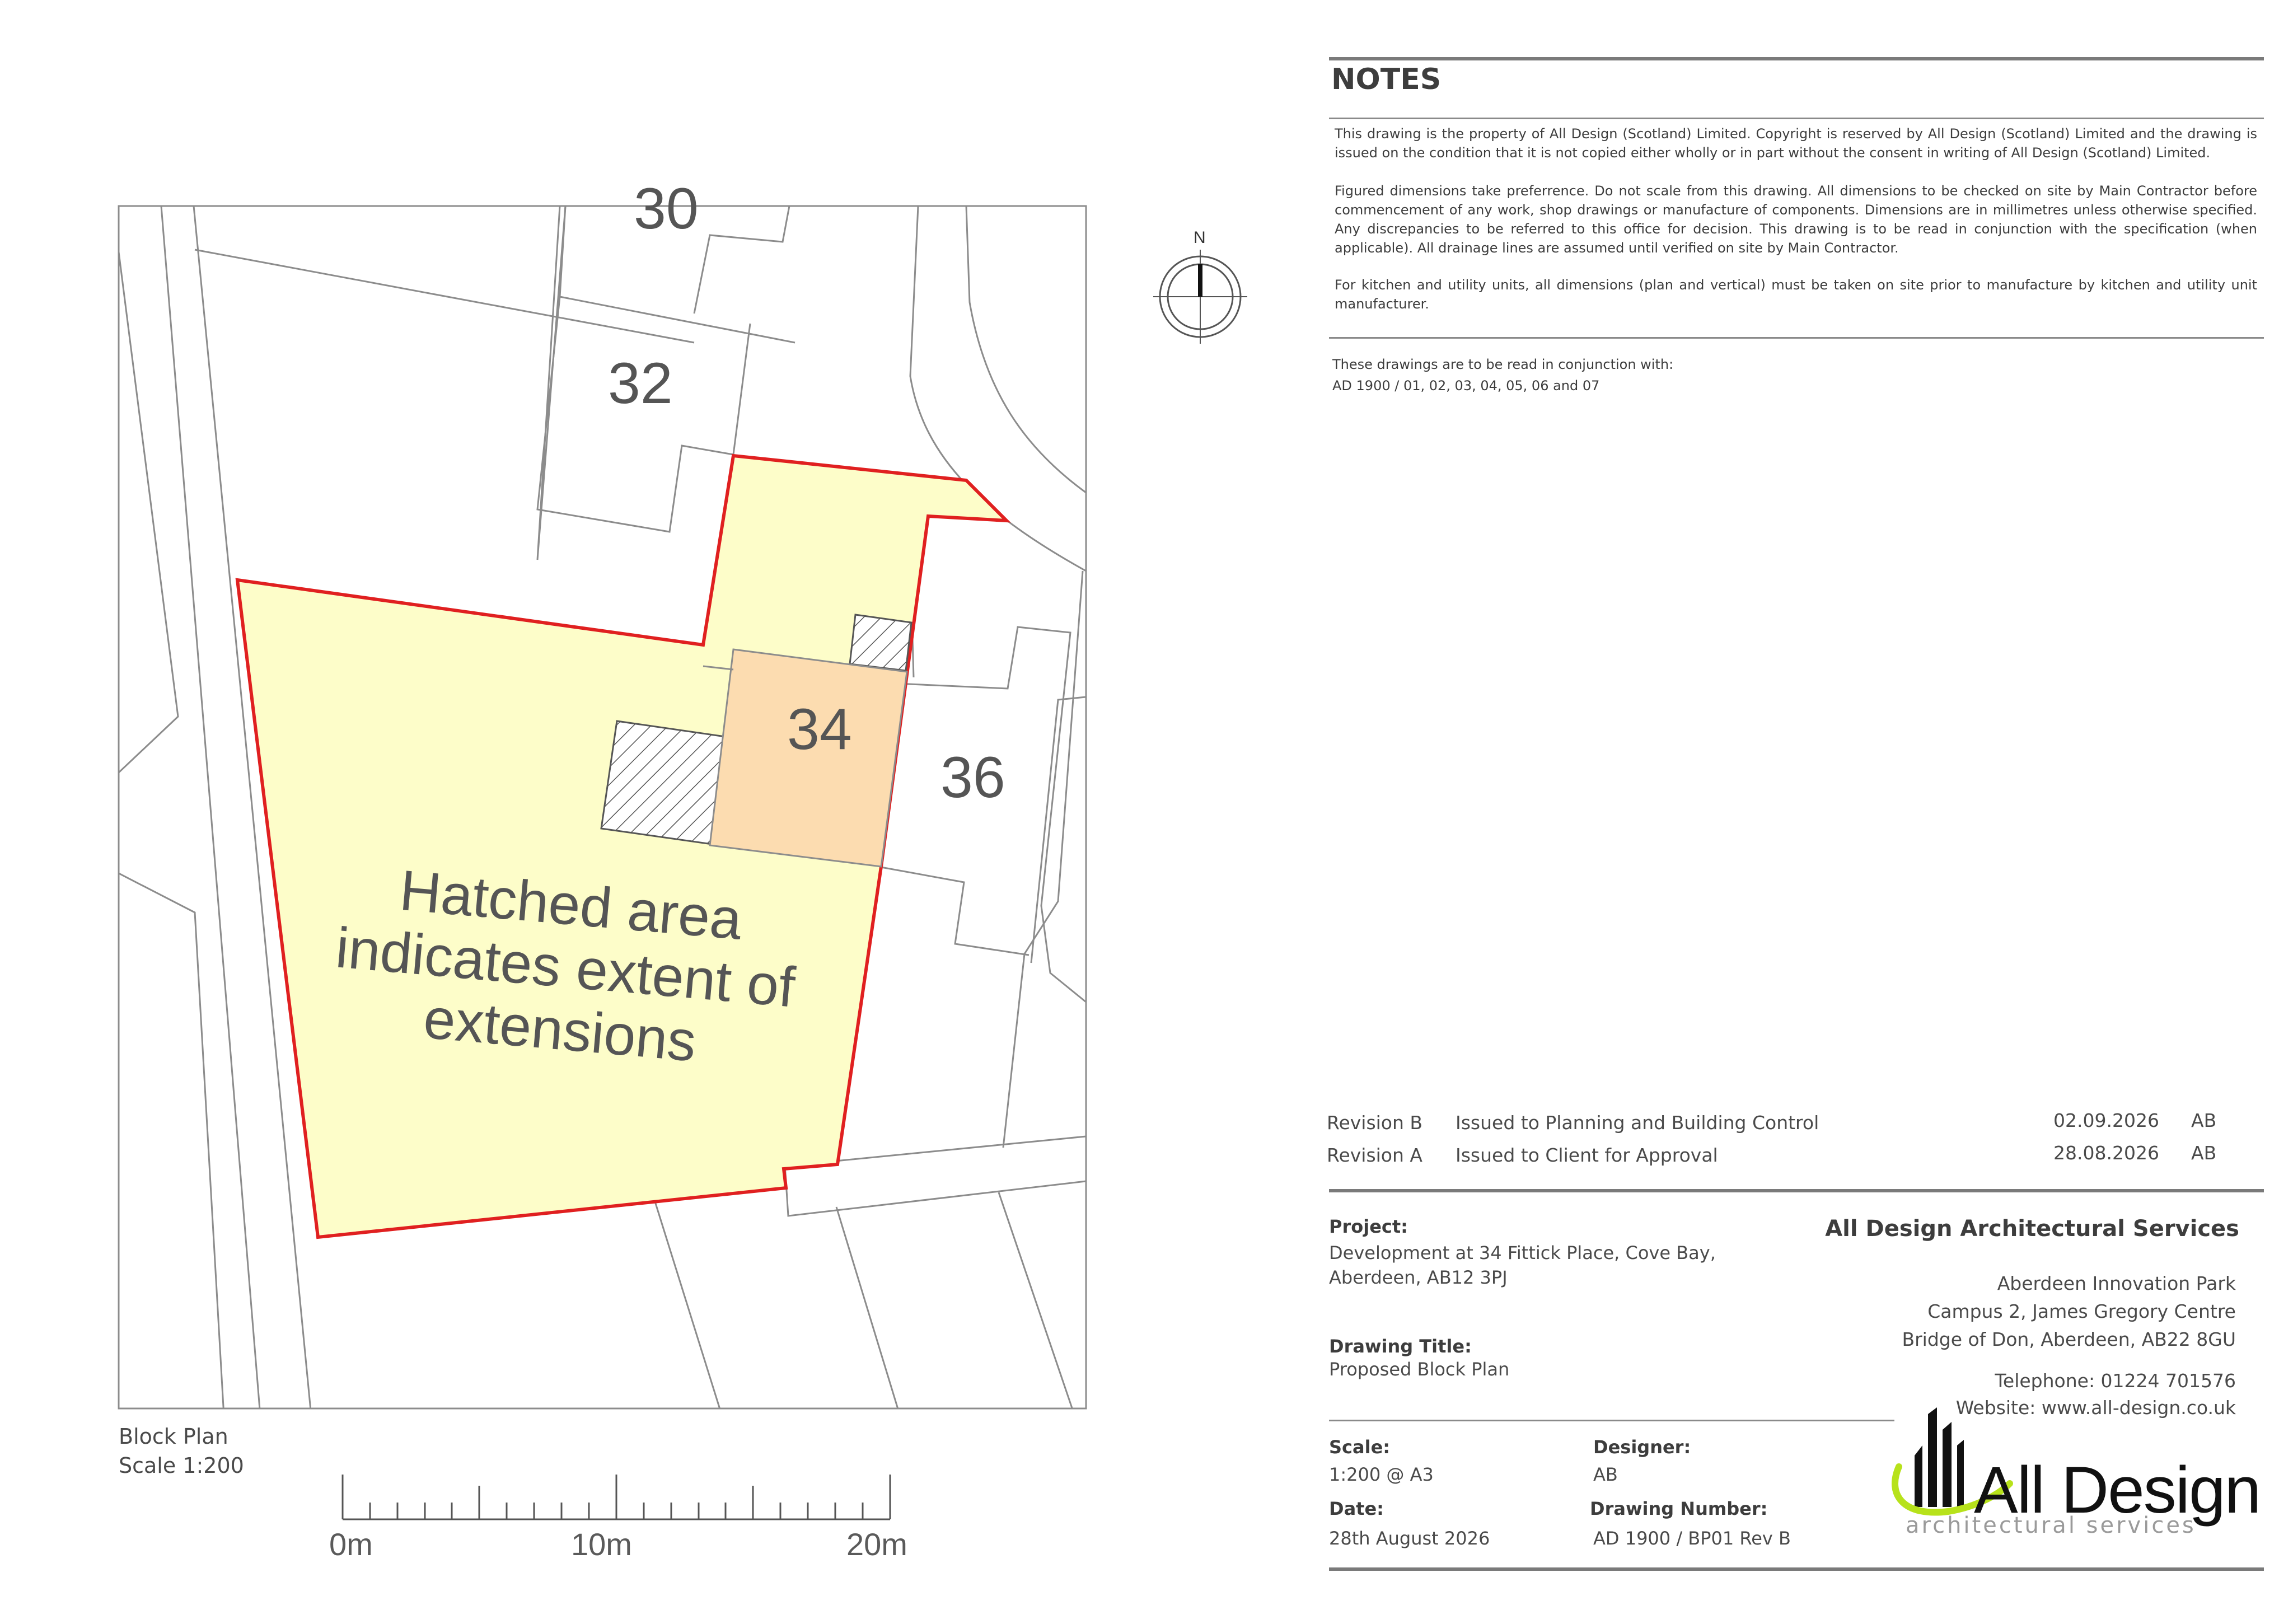 Image resolution: width=2293 pixels, height=1624 pixels. I want to click on date-value: 28th August 2026, so click(1409, 1539).